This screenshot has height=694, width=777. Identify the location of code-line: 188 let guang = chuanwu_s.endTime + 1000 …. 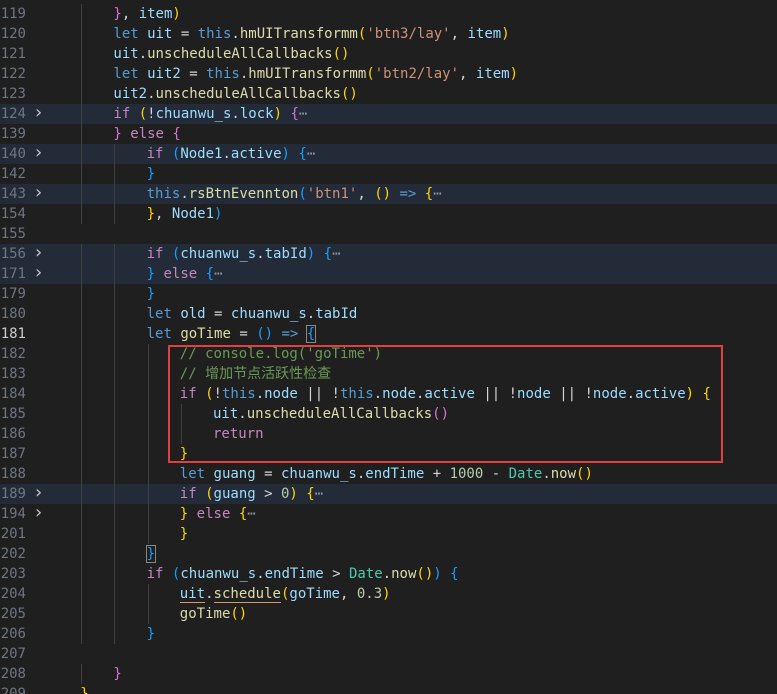
(388, 474).